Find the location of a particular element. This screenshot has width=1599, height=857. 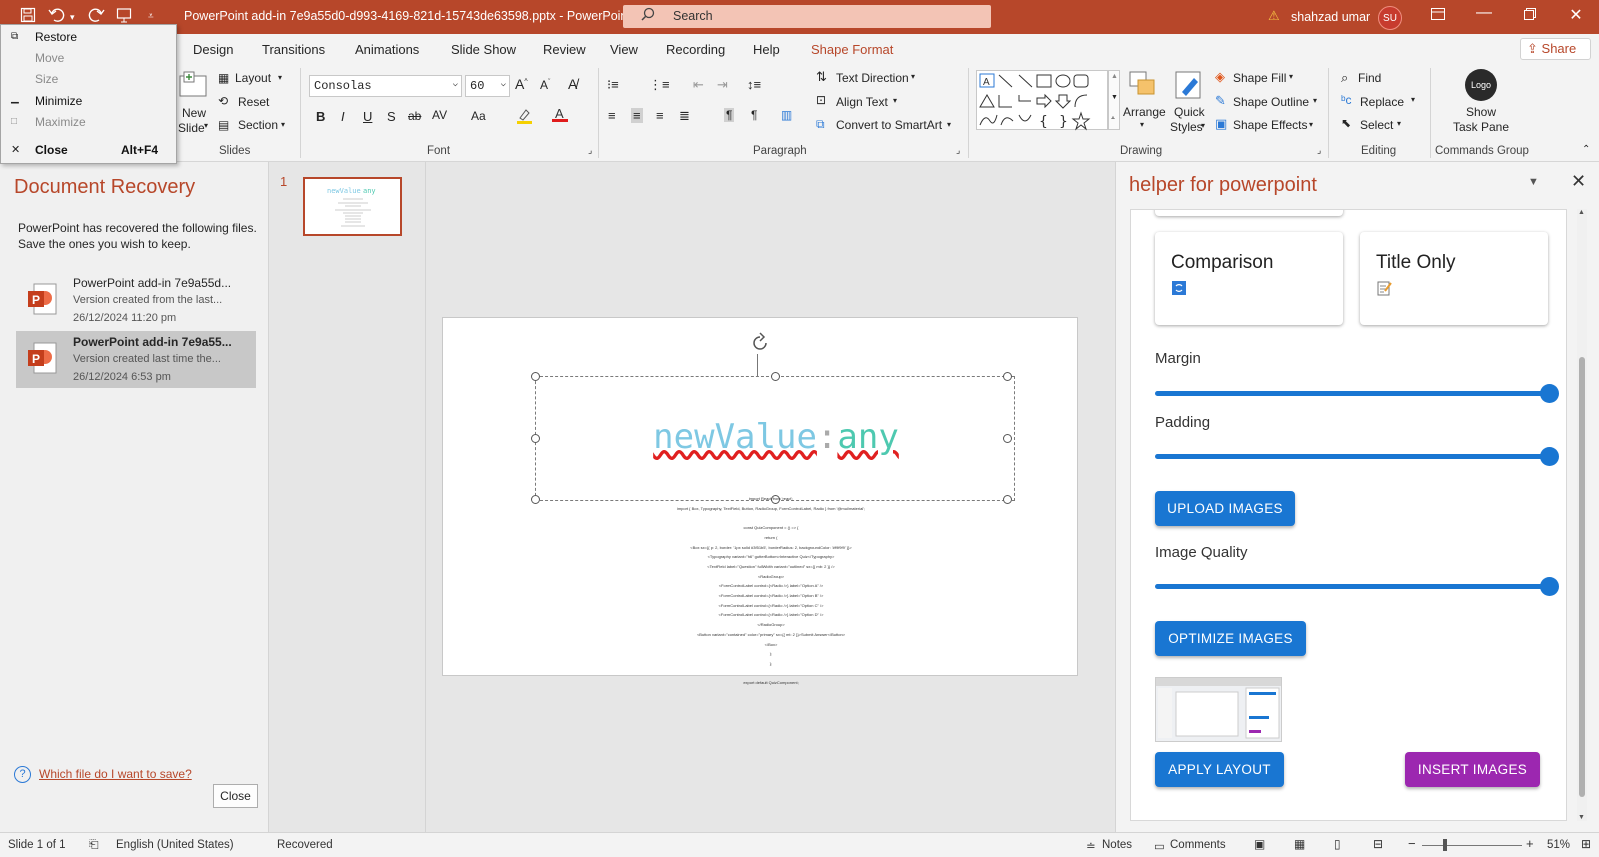

menu-item-close: ✕ Close Alt+F4 is located at coordinates (88, 150).